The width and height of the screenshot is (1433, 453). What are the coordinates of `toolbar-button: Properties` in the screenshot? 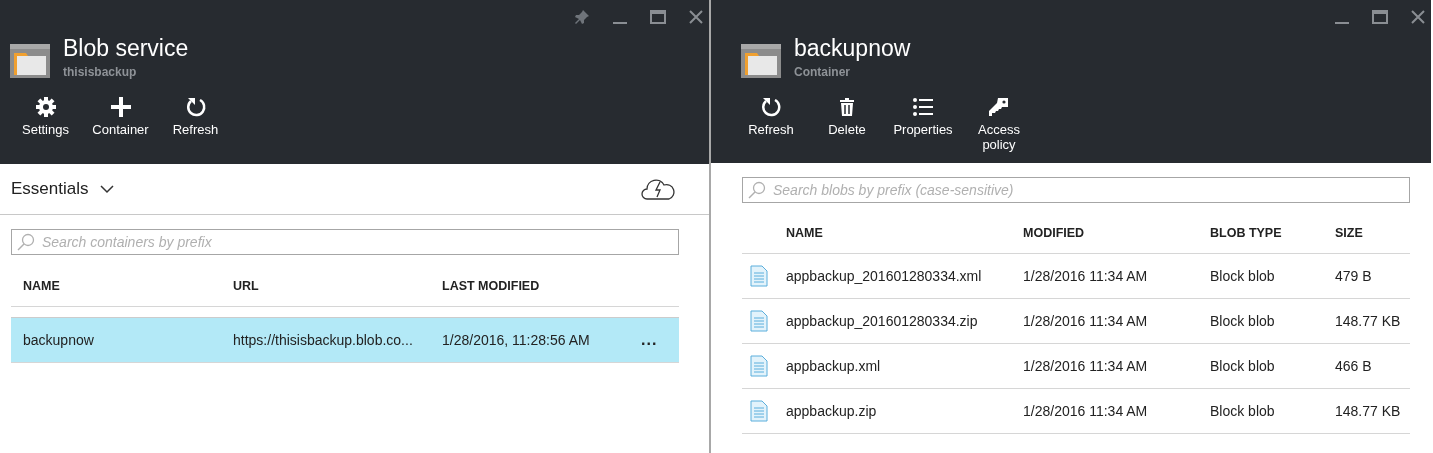 It's located at (923, 124).